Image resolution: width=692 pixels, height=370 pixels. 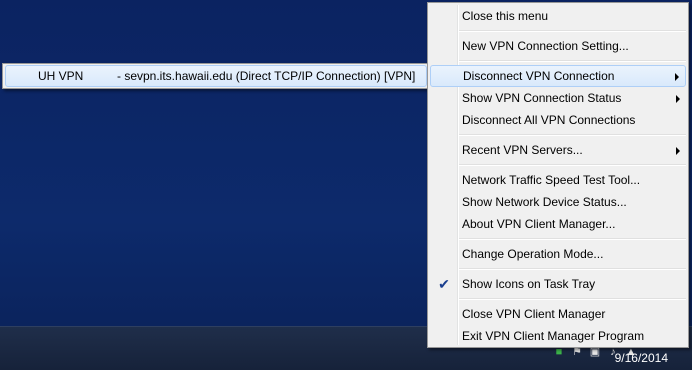 I want to click on menu-item-disconnect-all: Disconnect All VPN Connections, so click(x=558, y=120).